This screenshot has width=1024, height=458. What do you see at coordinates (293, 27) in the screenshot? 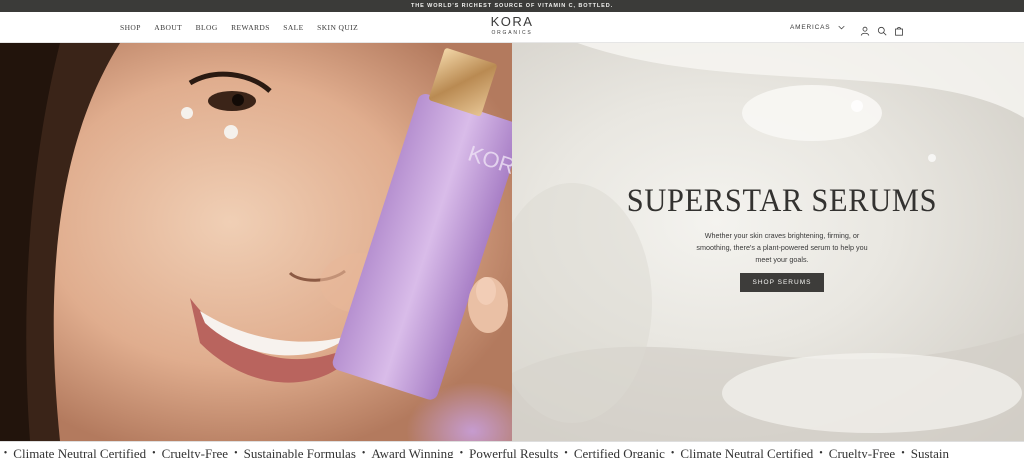
I see `nav-sale: SALE` at bounding box center [293, 27].